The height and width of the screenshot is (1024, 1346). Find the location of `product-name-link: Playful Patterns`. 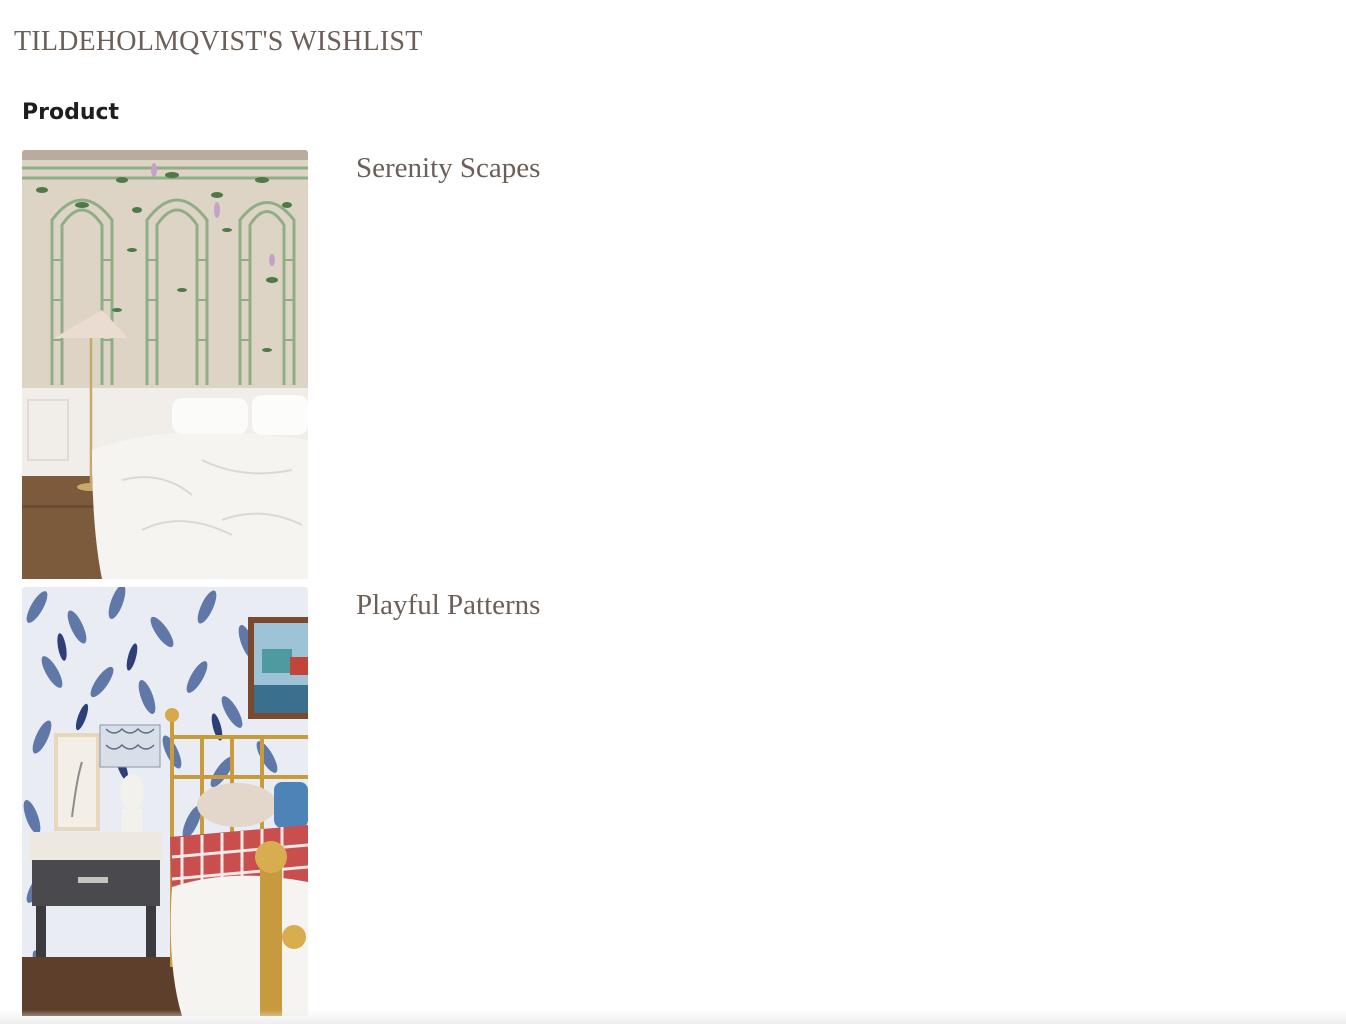

product-name-link: Playful Patterns is located at coordinates (448, 605).